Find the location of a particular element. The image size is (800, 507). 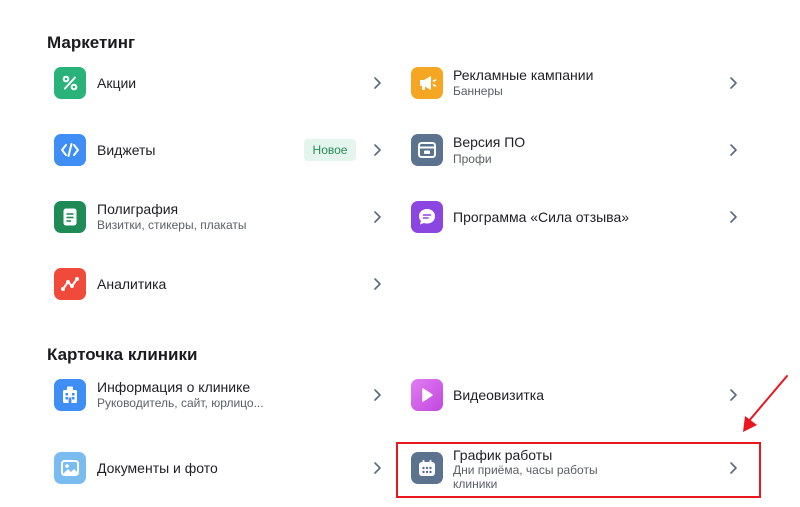

software-version-label: Версия ПО is located at coordinates (489, 142).